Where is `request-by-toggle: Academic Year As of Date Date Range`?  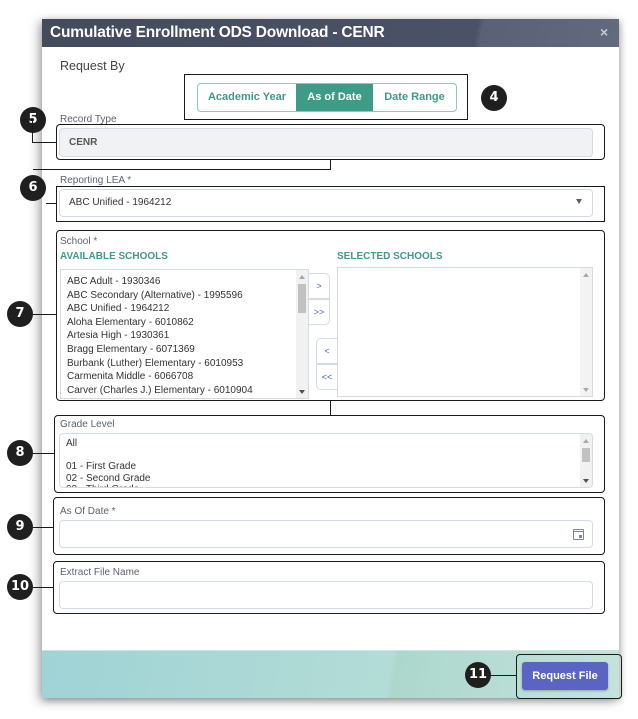 request-by-toggle: Academic Year As of Date Date Range is located at coordinates (327, 97).